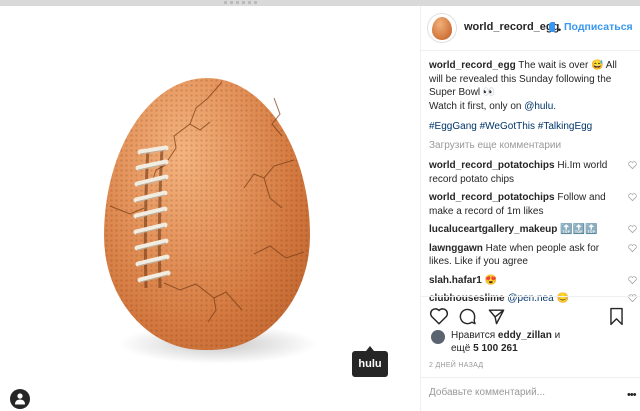 The image size is (640, 411). I want to click on avatar-egg, so click(442, 28).